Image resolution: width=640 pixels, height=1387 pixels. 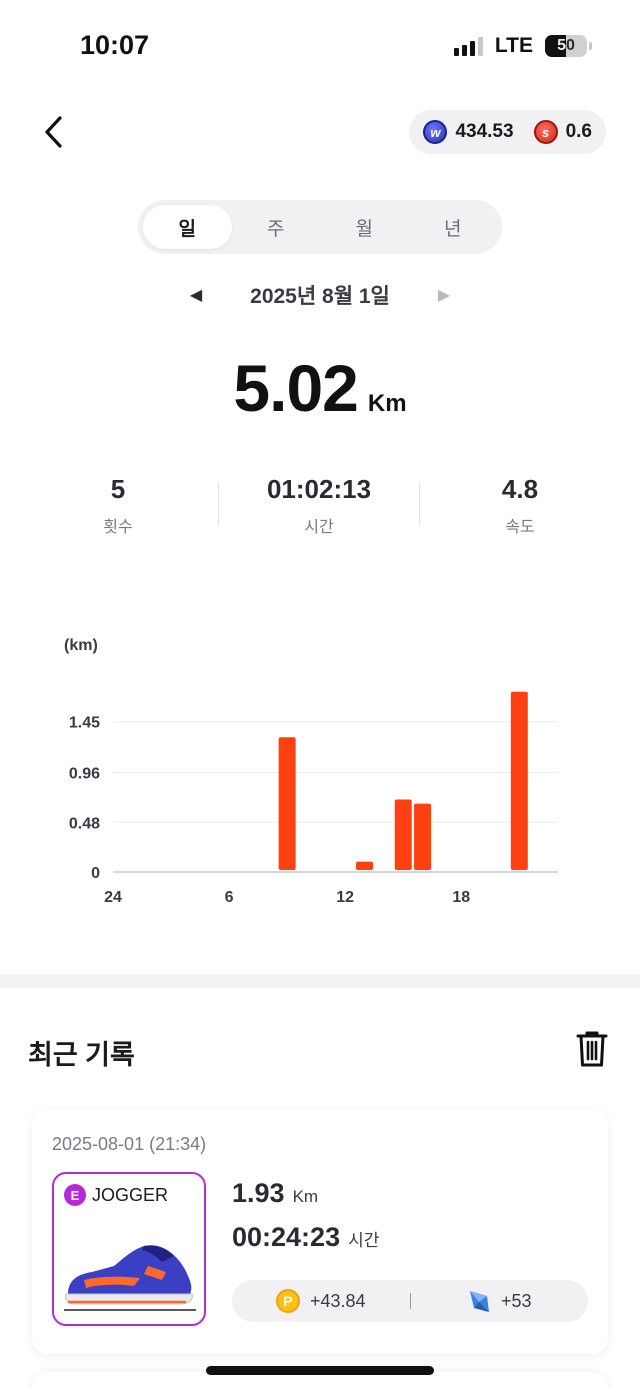 What do you see at coordinates (461, 897) in the screenshot?
I see `x-tick-label: 18` at bounding box center [461, 897].